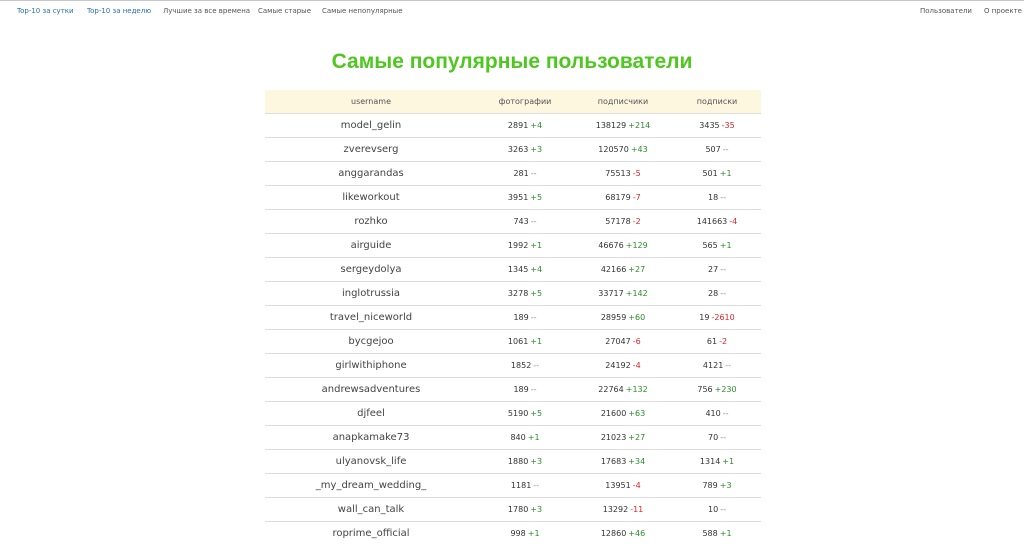 Image resolution: width=1024 pixels, height=545 pixels. Describe the element at coordinates (617, 197) in the screenshot. I see `followers-value: 68179` at that location.